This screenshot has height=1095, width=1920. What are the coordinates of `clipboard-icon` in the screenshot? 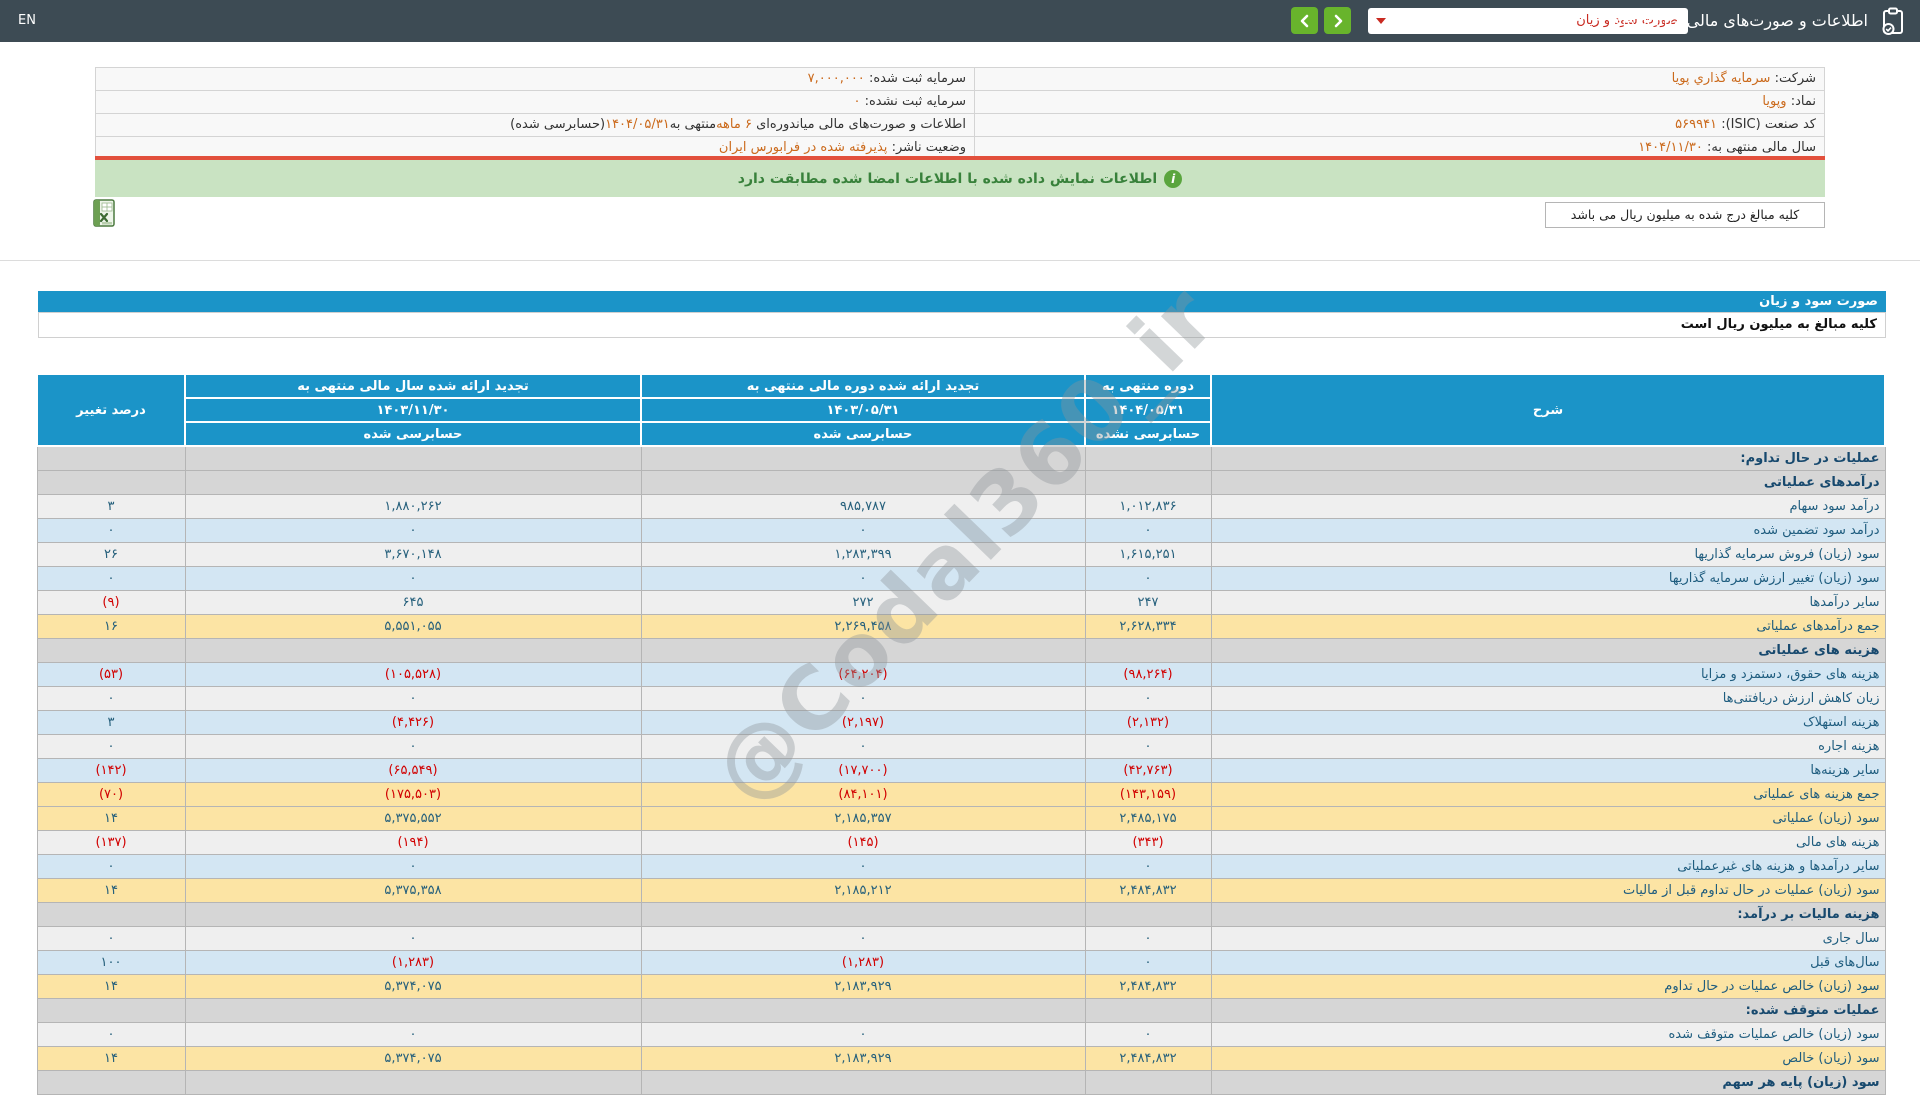 It's located at (1892, 21).